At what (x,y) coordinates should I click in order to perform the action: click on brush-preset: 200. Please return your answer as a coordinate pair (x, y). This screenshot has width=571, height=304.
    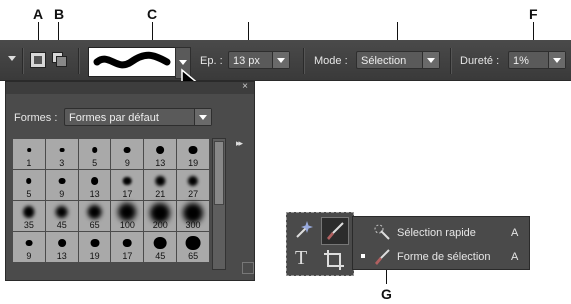
    Looking at the image, I should click on (160, 216).